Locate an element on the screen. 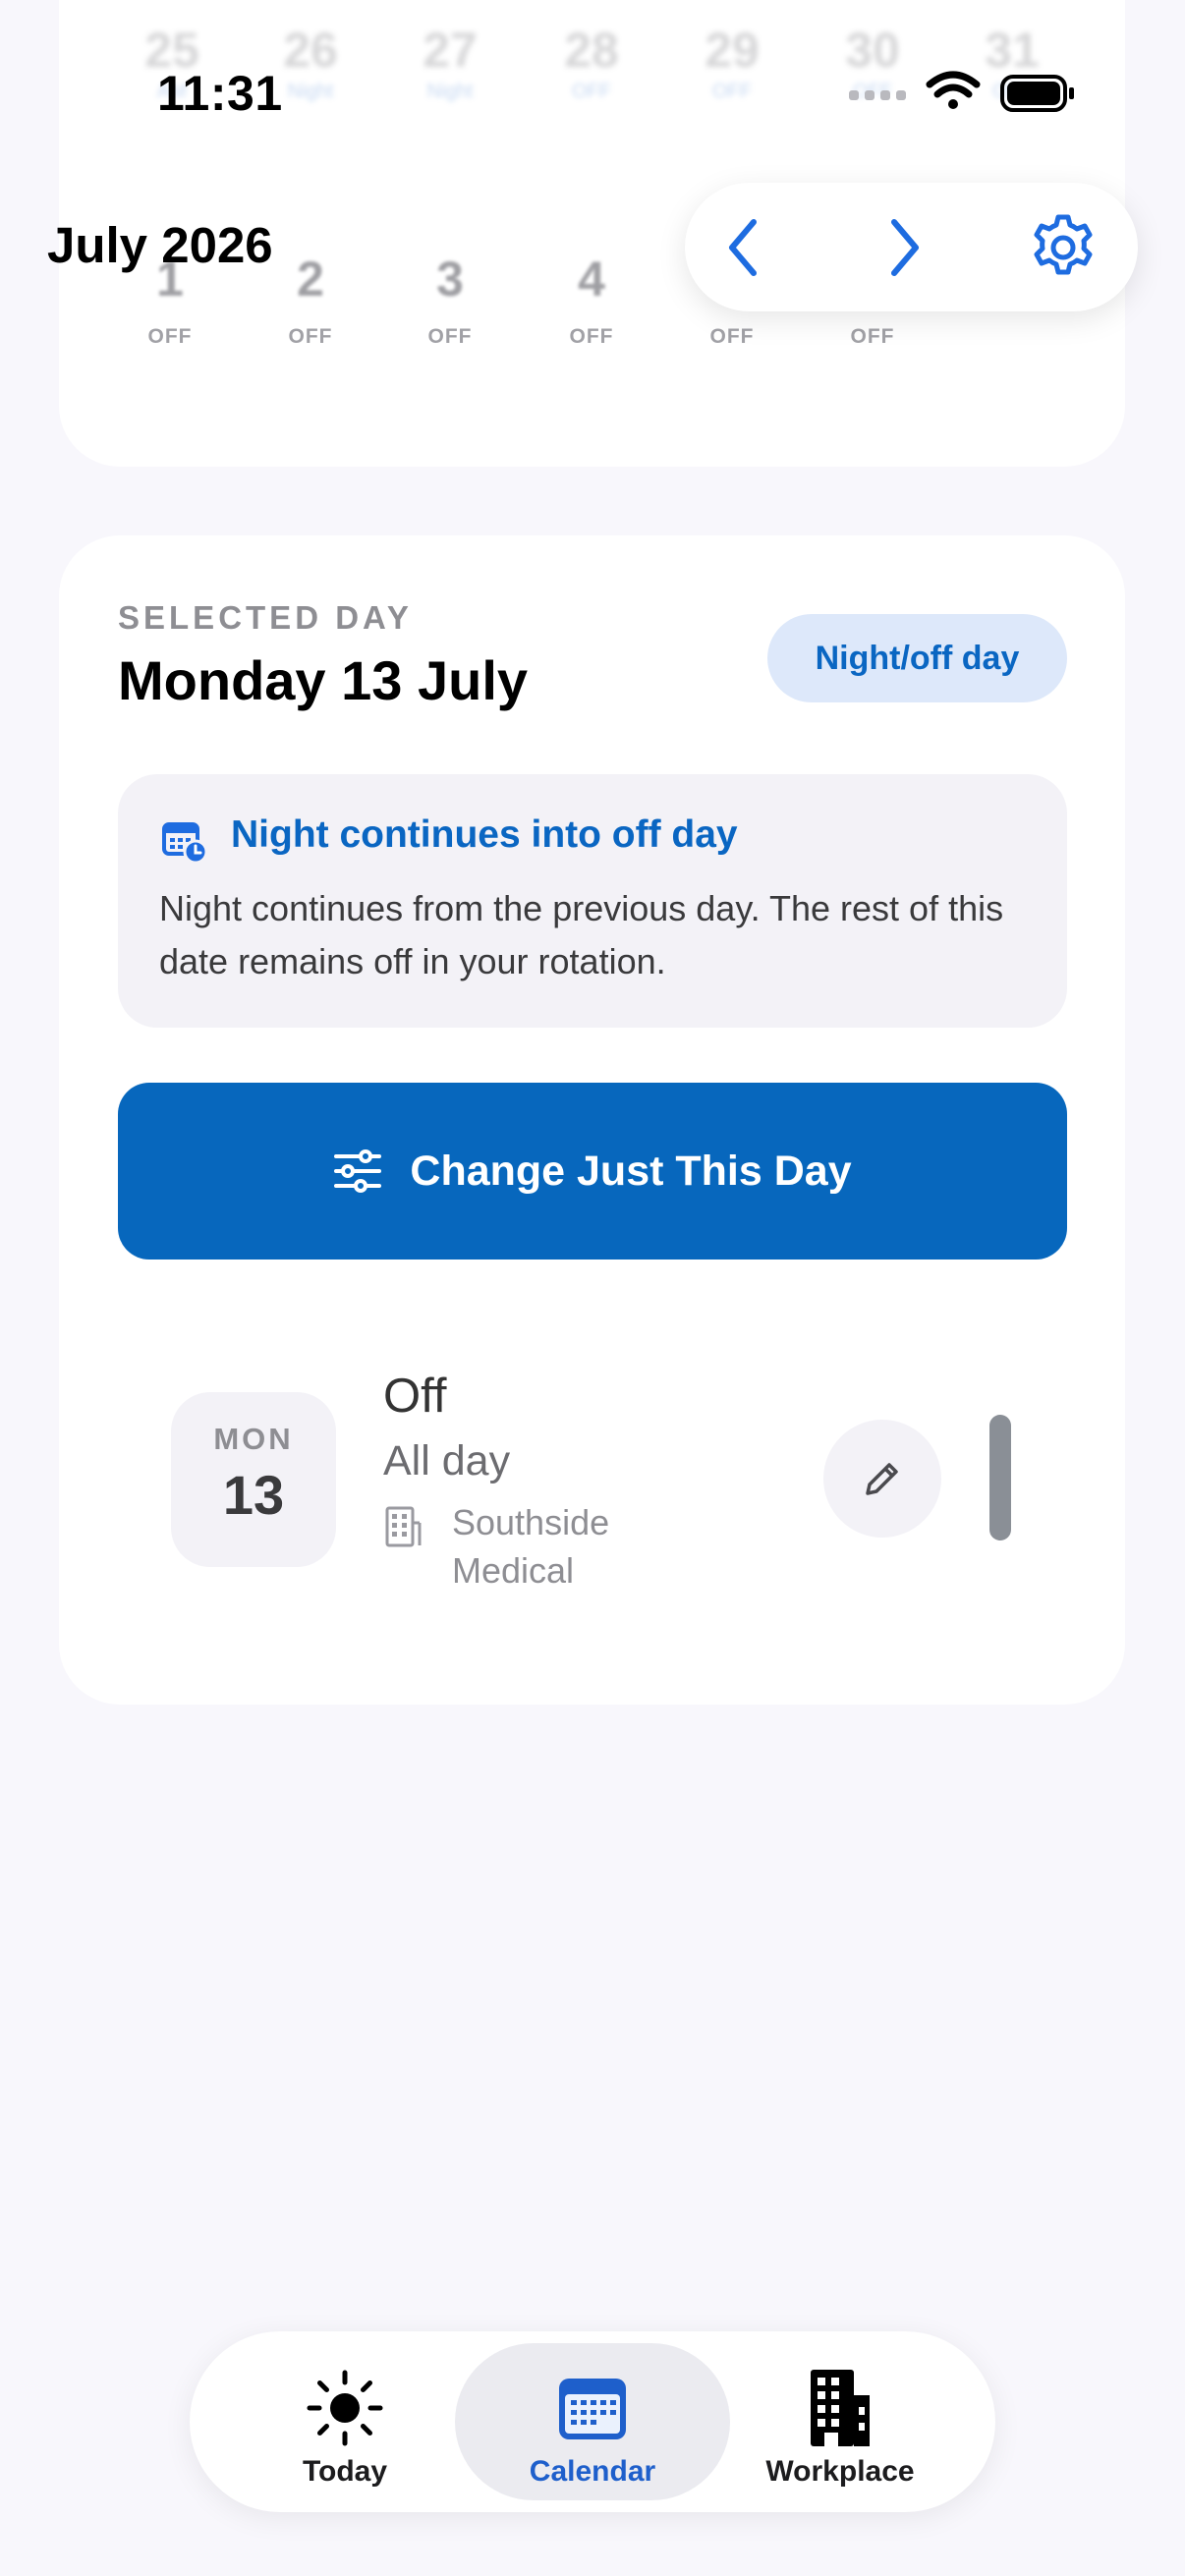 The image size is (1185, 2576). tab-bar: Today Calendar Workplace is located at coordinates (592, 2421).